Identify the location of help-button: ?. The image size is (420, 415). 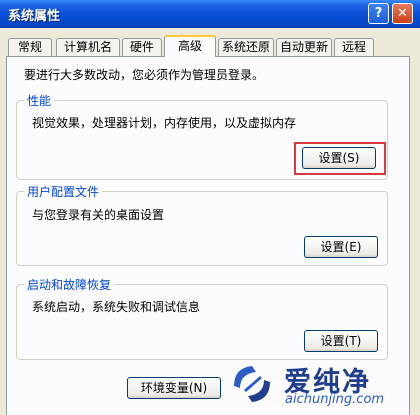
(378, 13).